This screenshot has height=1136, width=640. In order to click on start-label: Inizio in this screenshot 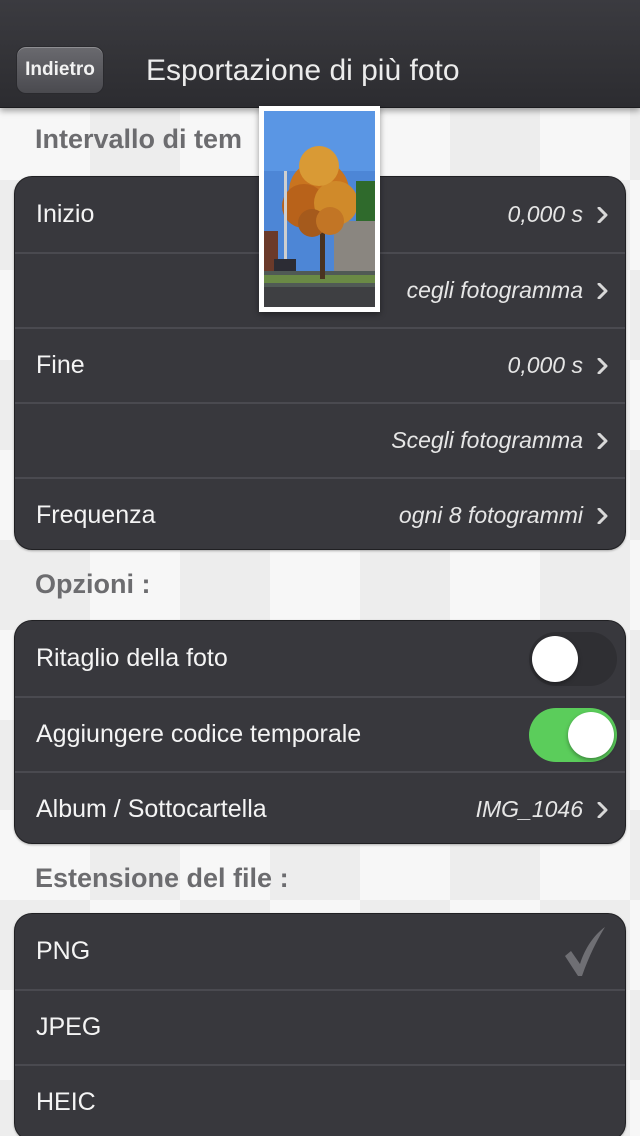, I will do `click(65, 214)`.